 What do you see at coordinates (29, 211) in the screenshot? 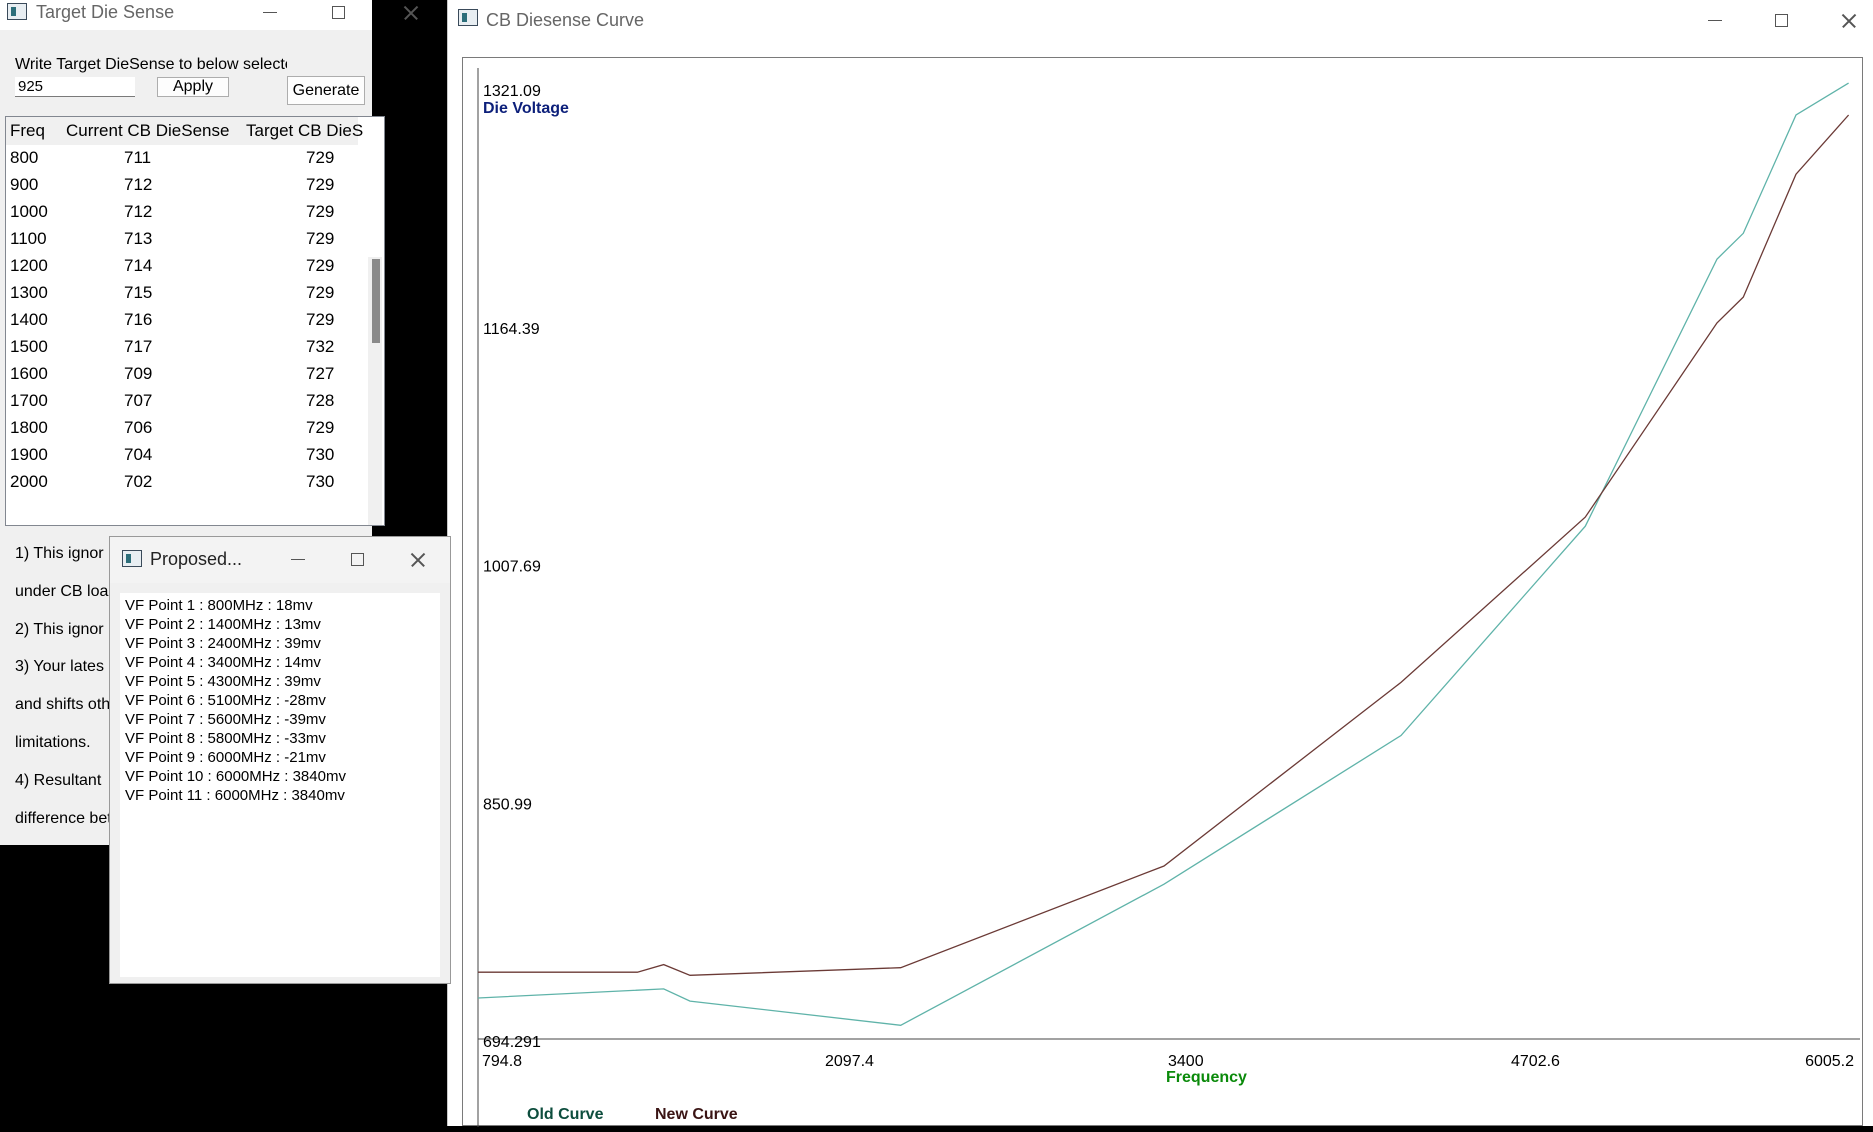
I see `cell-freq: 1000` at bounding box center [29, 211].